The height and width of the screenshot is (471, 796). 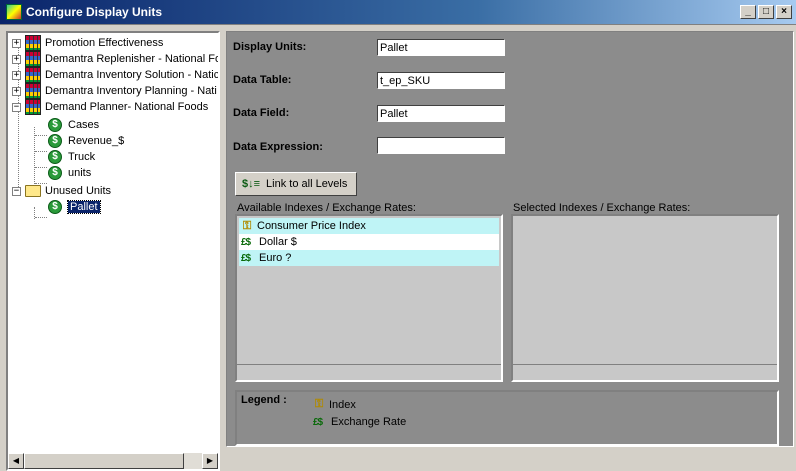 I want to click on legend-index-row: ⚿ Index, so click(x=333, y=404).